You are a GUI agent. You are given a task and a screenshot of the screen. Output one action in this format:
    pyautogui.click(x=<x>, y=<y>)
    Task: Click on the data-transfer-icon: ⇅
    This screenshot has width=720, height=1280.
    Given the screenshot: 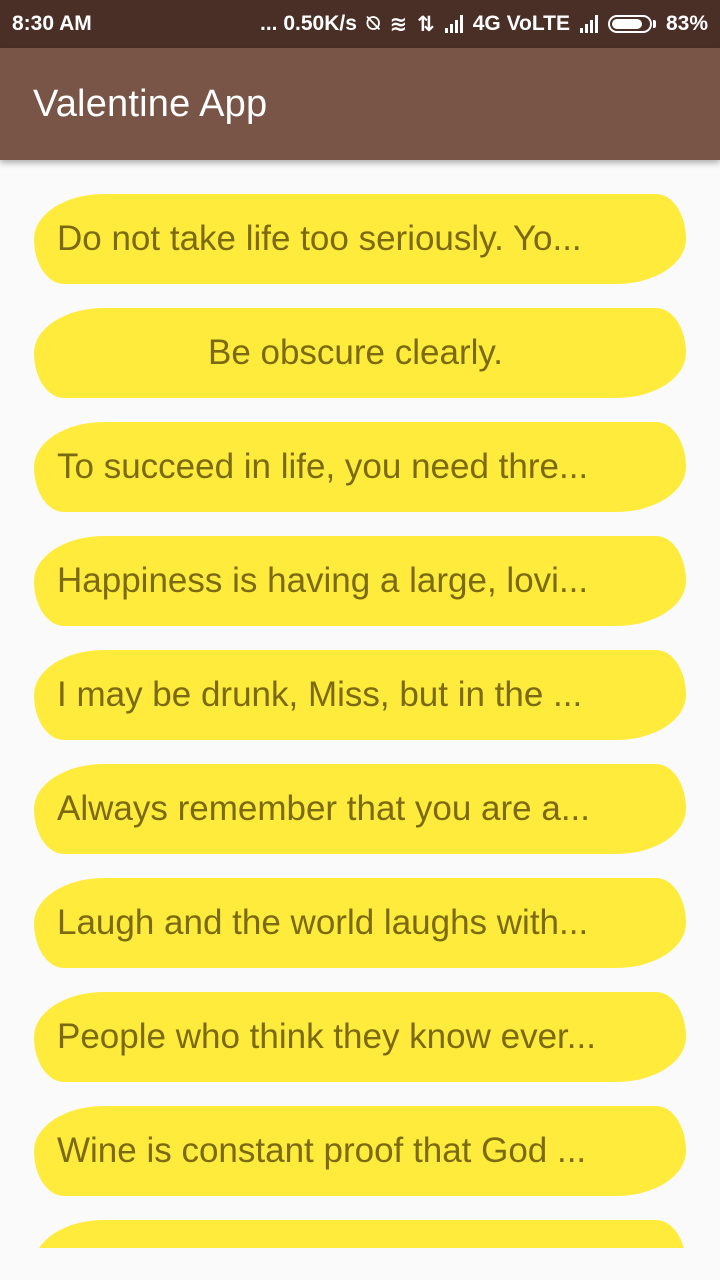 What is the action you would take?
    pyautogui.click(x=426, y=24)
    